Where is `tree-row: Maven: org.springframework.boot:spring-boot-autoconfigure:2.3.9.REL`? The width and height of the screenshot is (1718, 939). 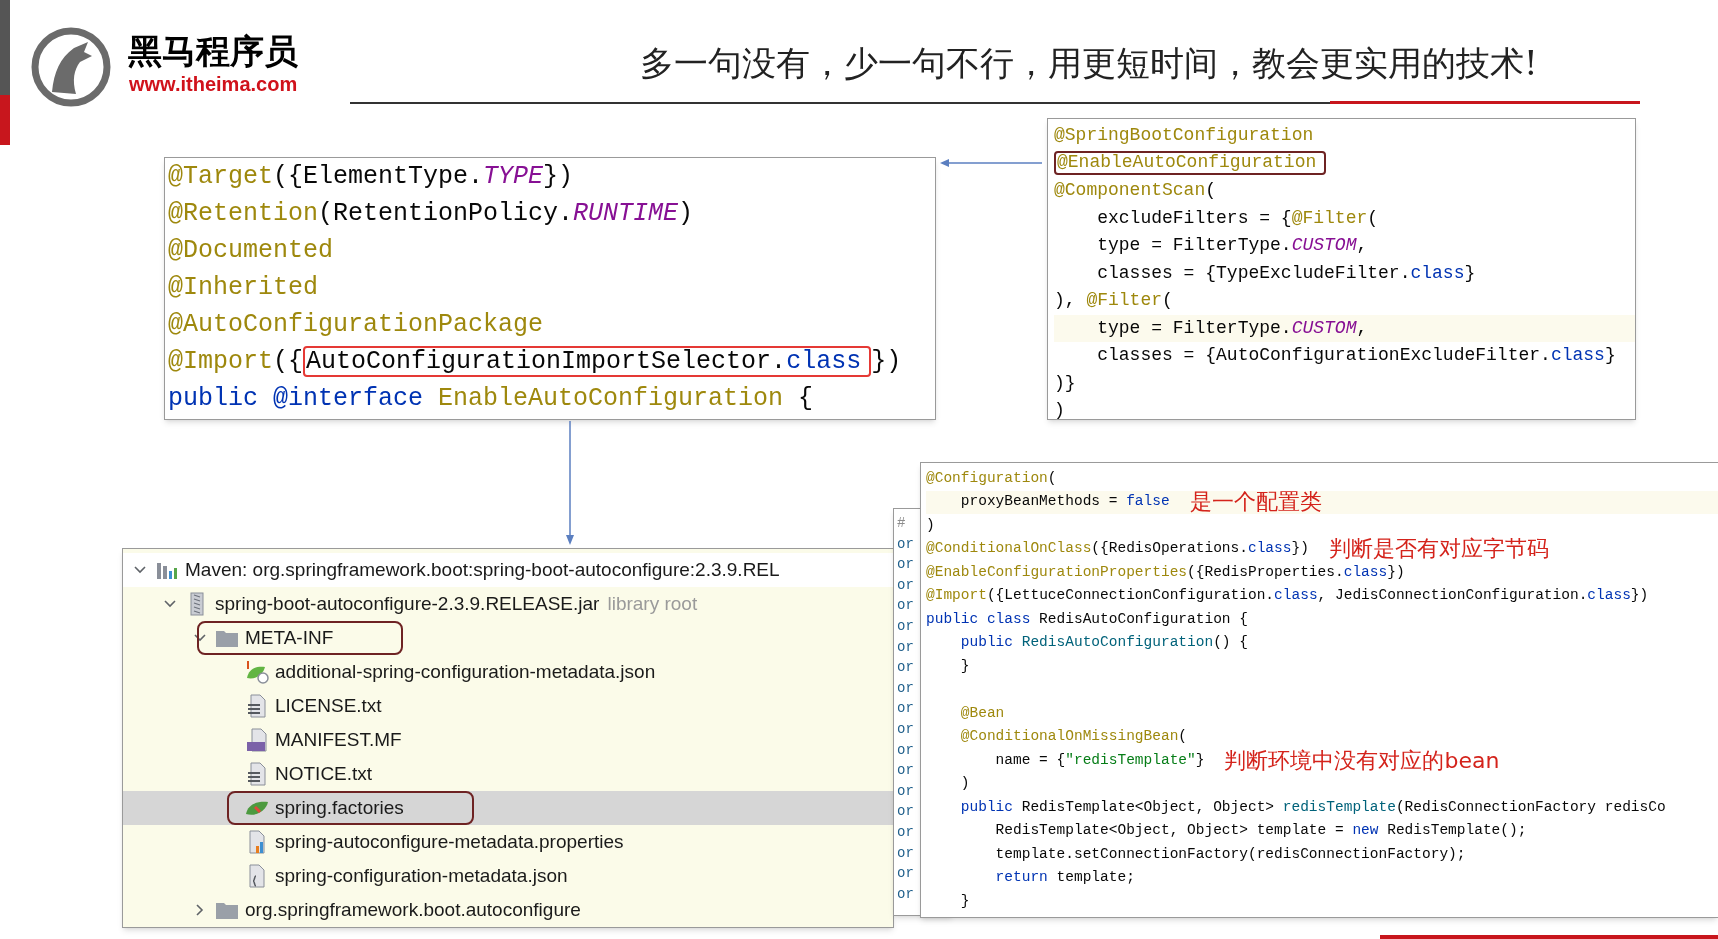 tree-row: Maven: org.springframework.boot:spring-boot-autoconfigure:2.3.9.REL is located at coordinates (508, 570).